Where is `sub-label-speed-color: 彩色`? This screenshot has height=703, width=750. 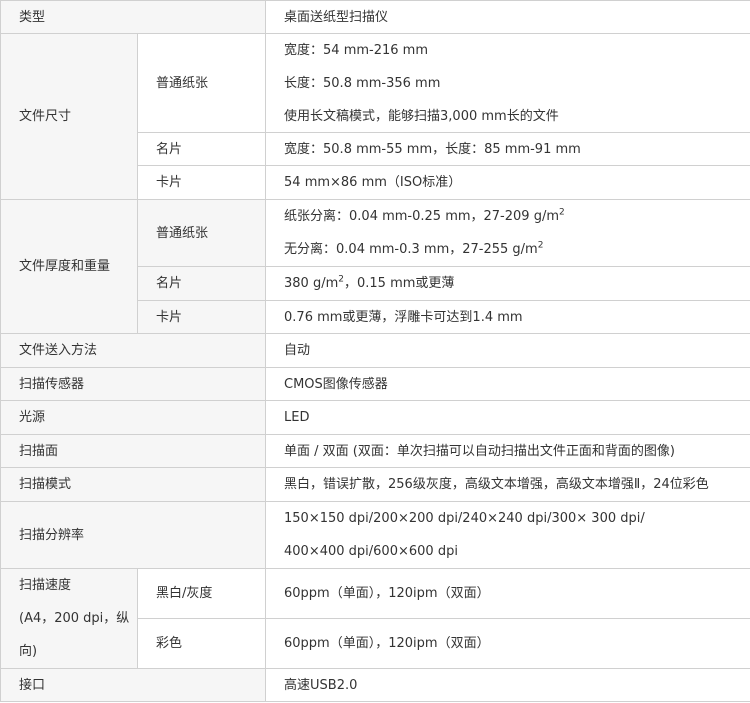 sub-label-speed-color: 彩色 is located at coordinates (201, 643).